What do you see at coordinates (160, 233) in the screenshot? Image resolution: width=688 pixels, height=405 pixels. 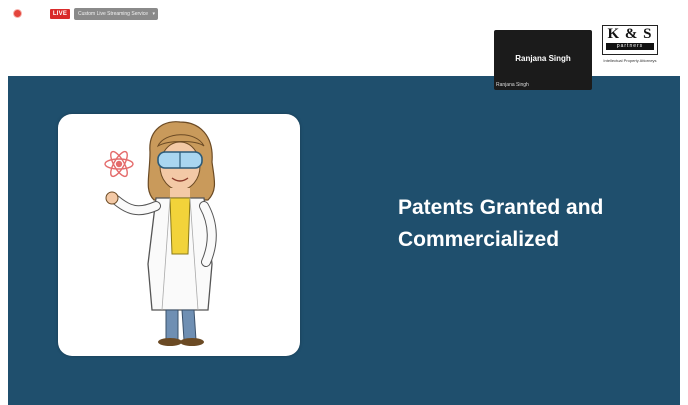 I see `scientist-drawing` at bounding box center [160, 233].